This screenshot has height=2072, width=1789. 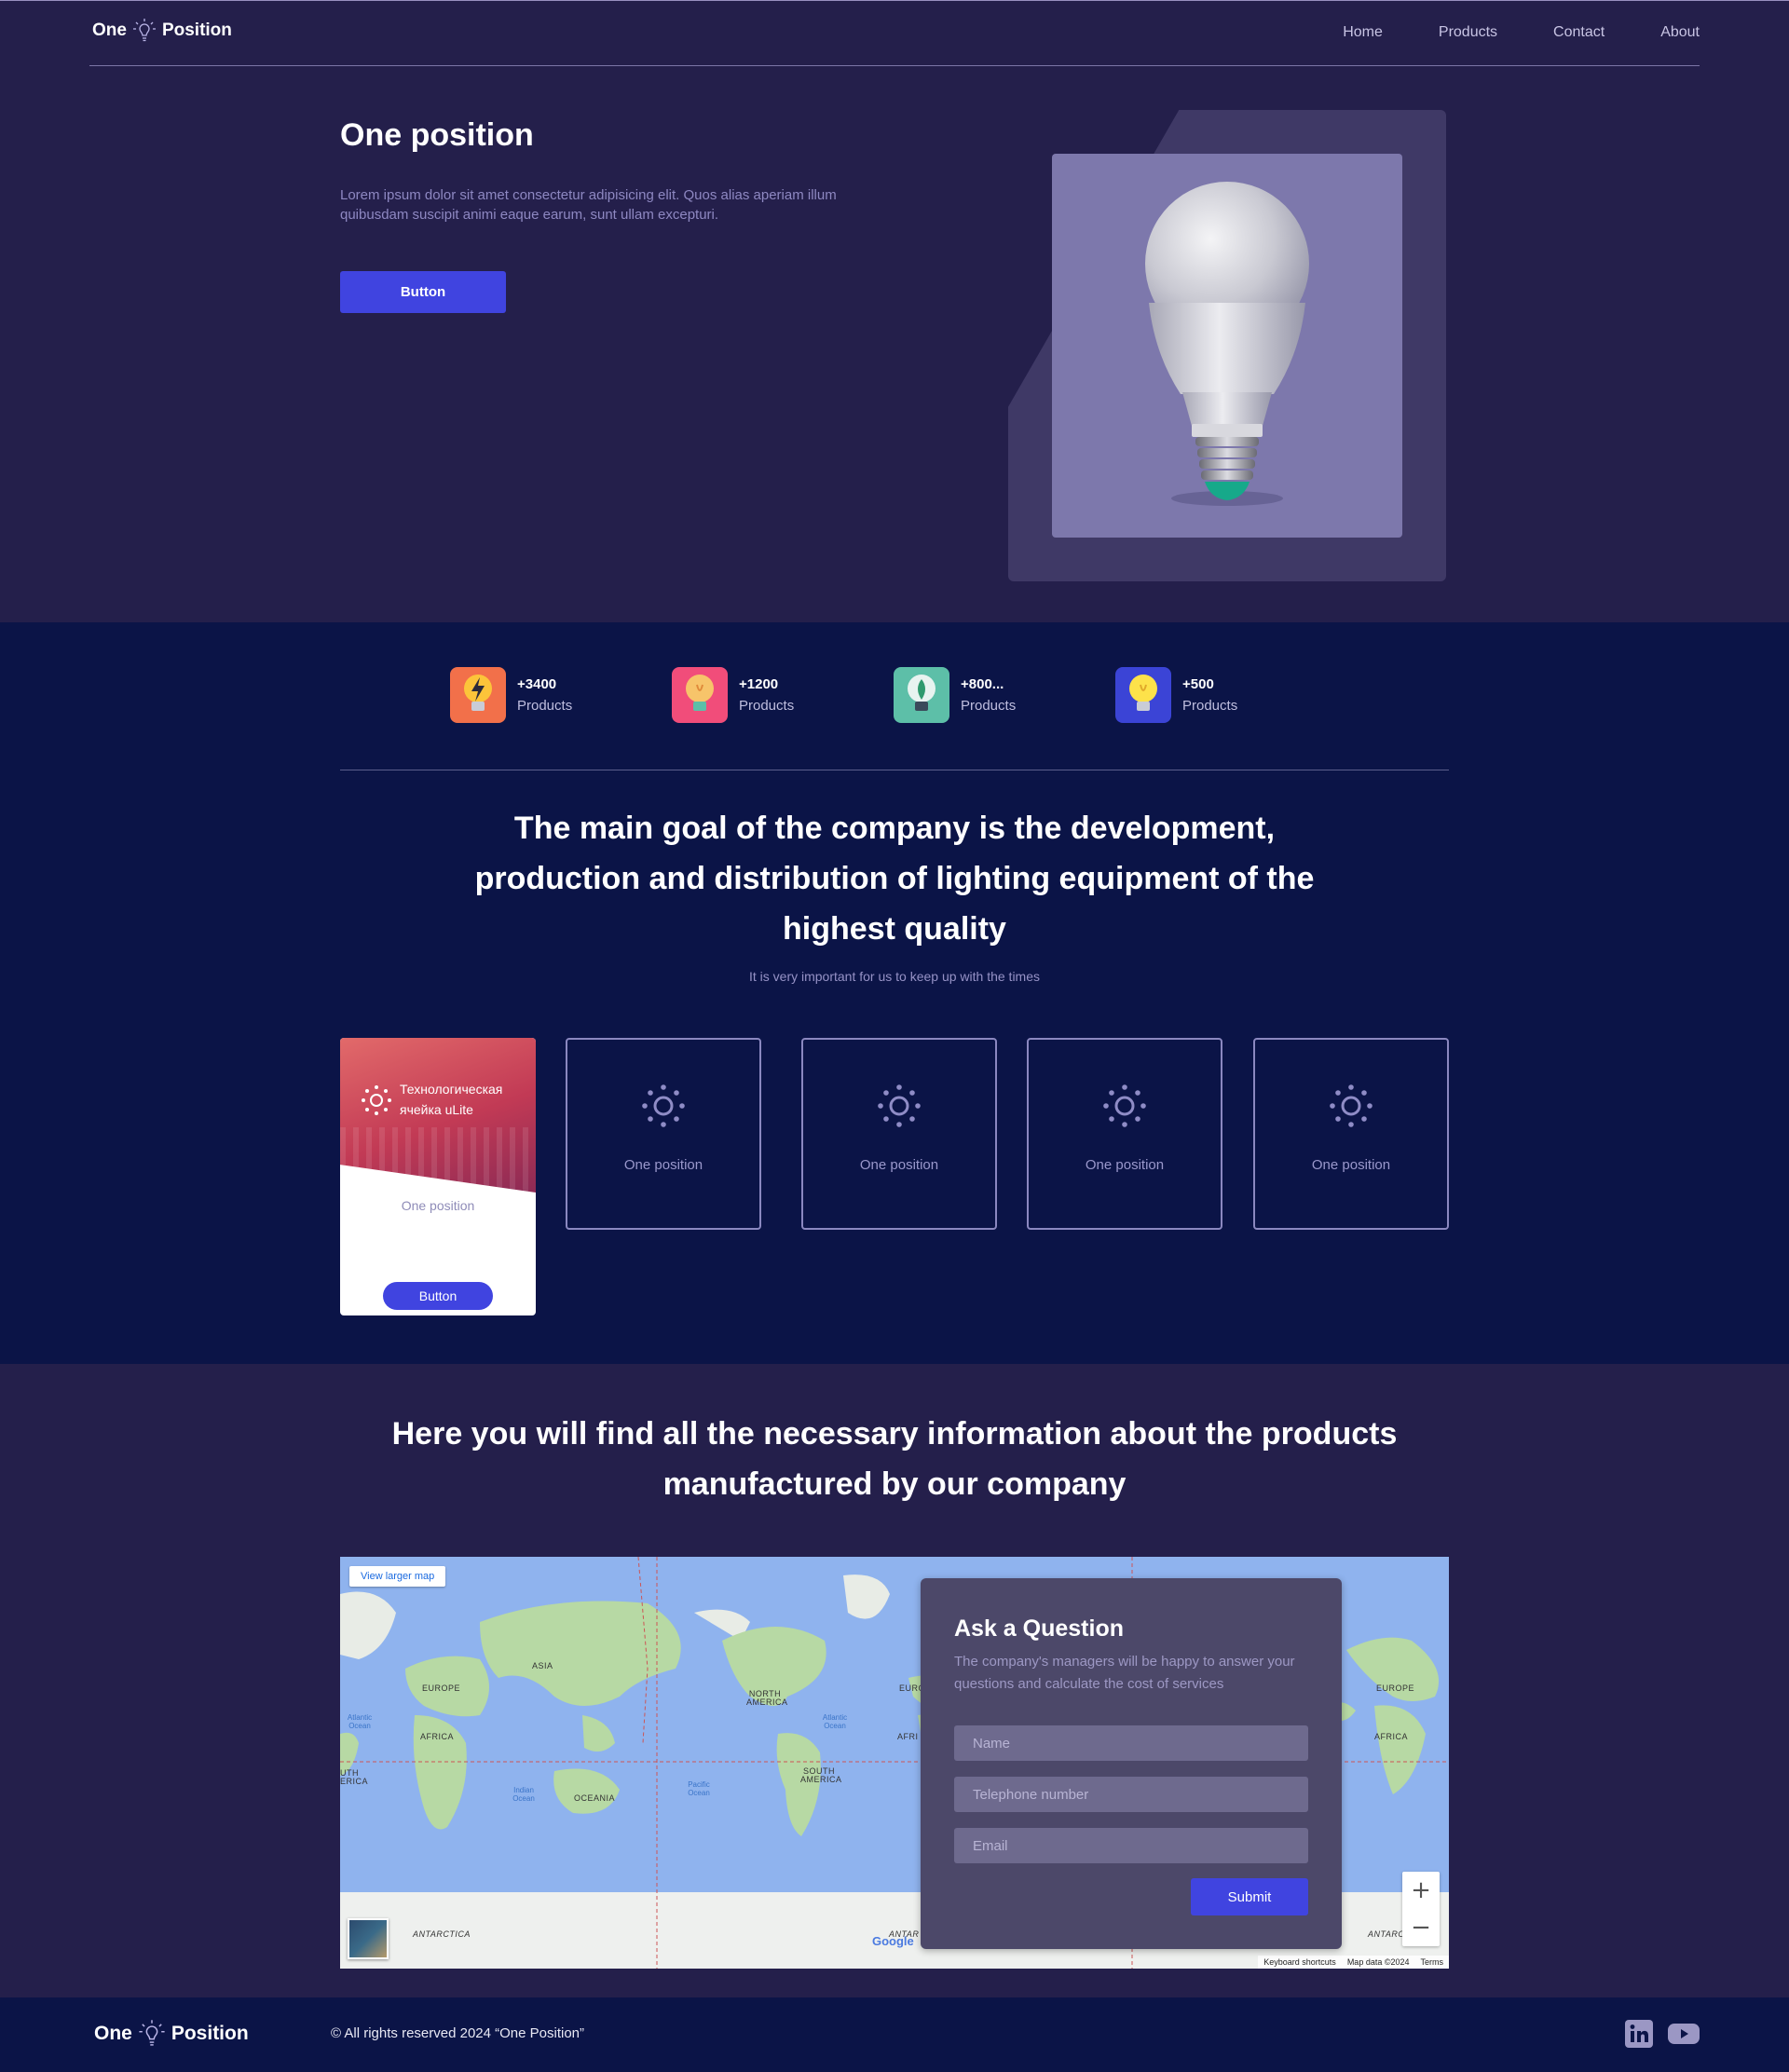 I want to click on map-ocean-label: Indian Ocean, so click(x=523, y=1795).